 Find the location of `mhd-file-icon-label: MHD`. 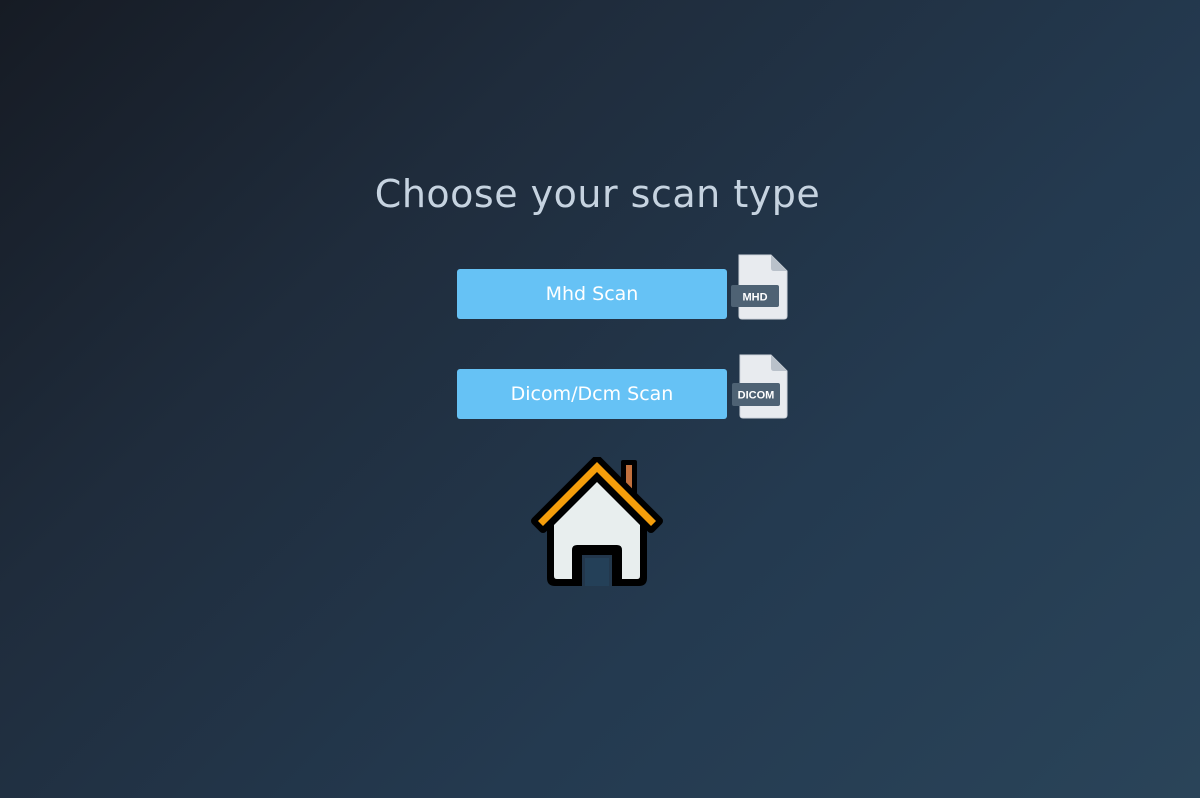

mhd-file-icon-label: MHD is located at coordinates (754, 298).